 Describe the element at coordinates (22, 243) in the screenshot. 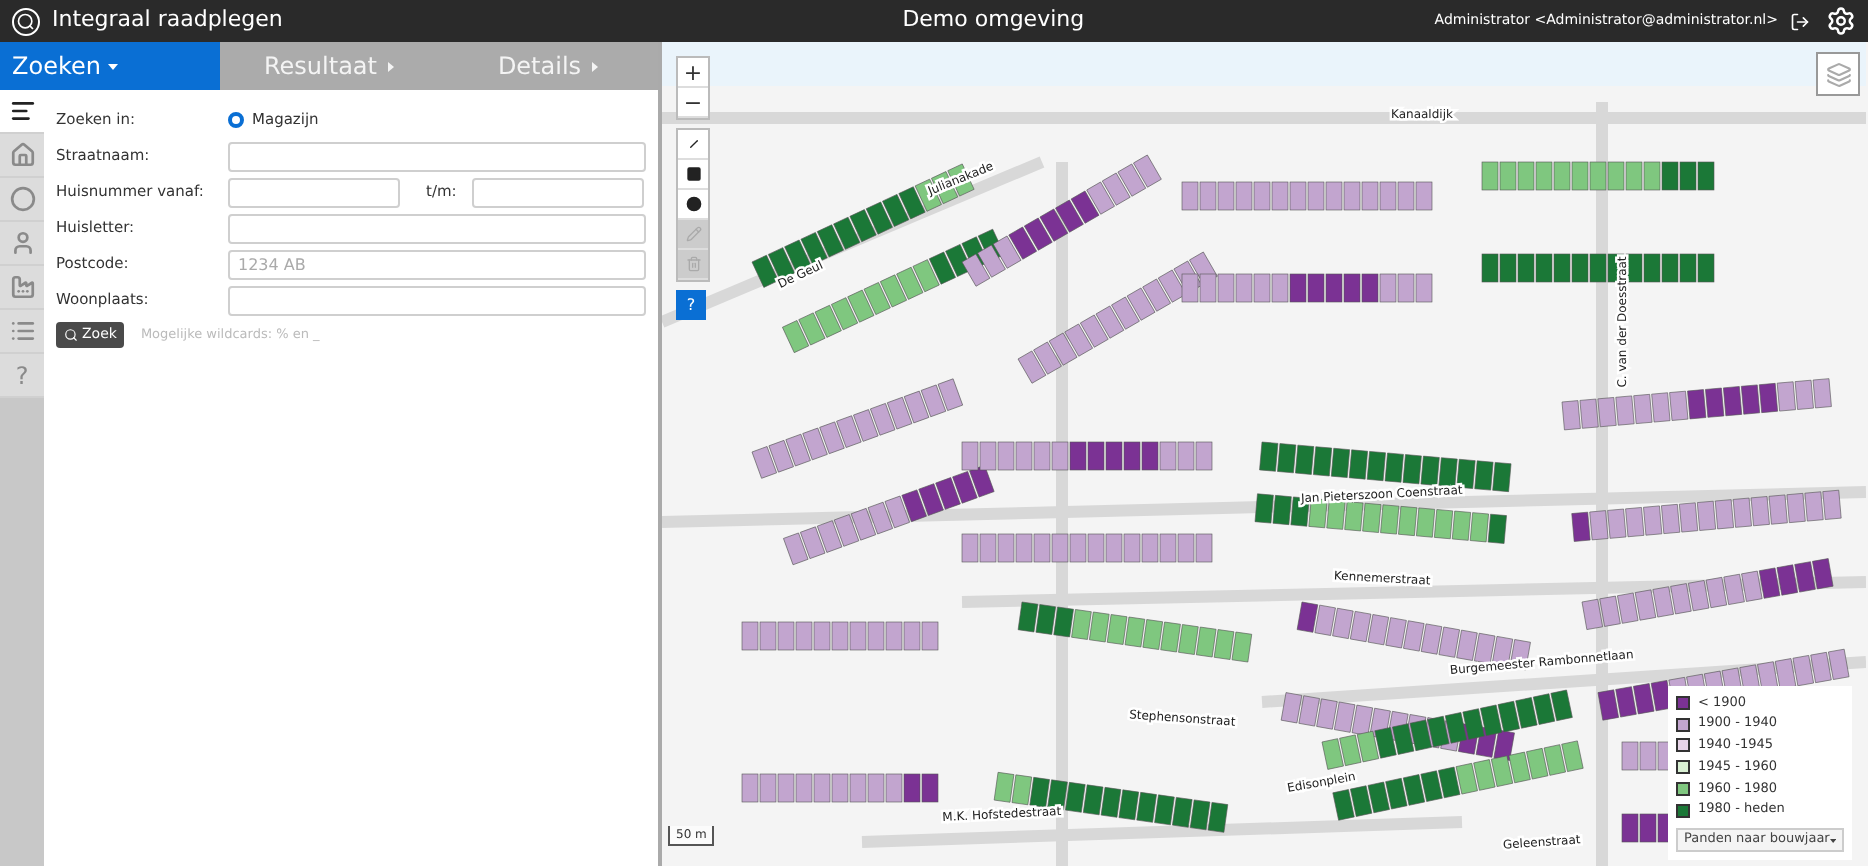

I see `person-icon` at that location.